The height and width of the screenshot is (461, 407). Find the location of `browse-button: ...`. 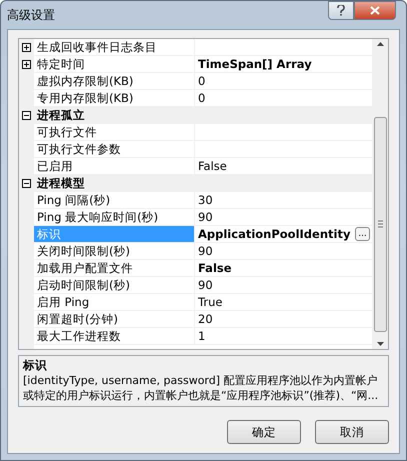

browse-button: ... is located at coordinates (362, 234).